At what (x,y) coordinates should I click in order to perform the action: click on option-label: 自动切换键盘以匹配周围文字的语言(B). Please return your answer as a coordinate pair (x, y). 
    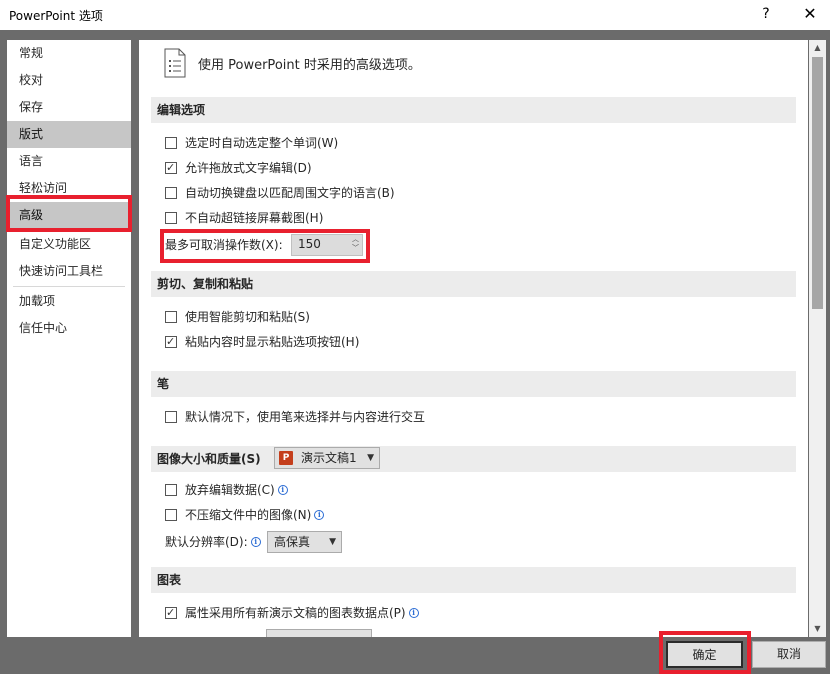
    Looking at the image, I should click on (290, 193).